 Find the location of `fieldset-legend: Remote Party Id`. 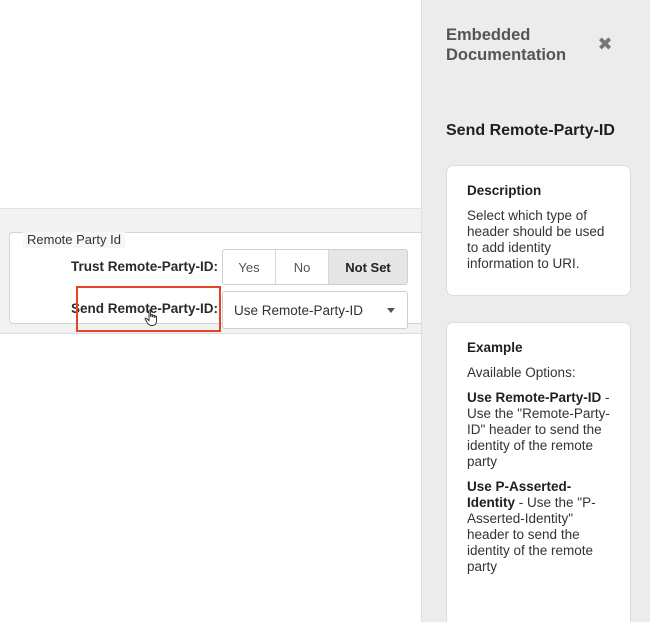

fieldset-legend: Remote Party Id is located at coordinates (74, 240).